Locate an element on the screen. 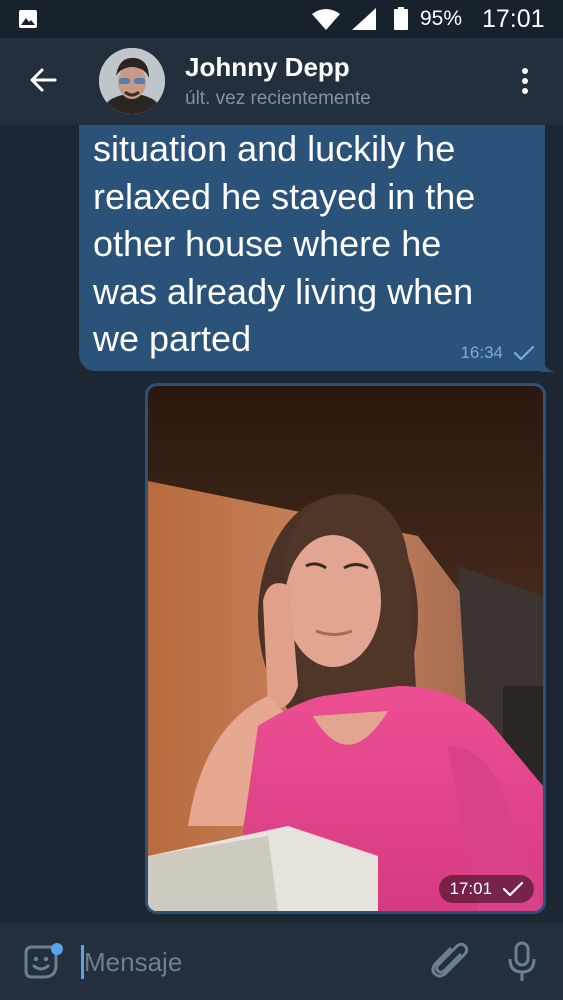  message-time: 16:34 is located at coordinates (481, 352).